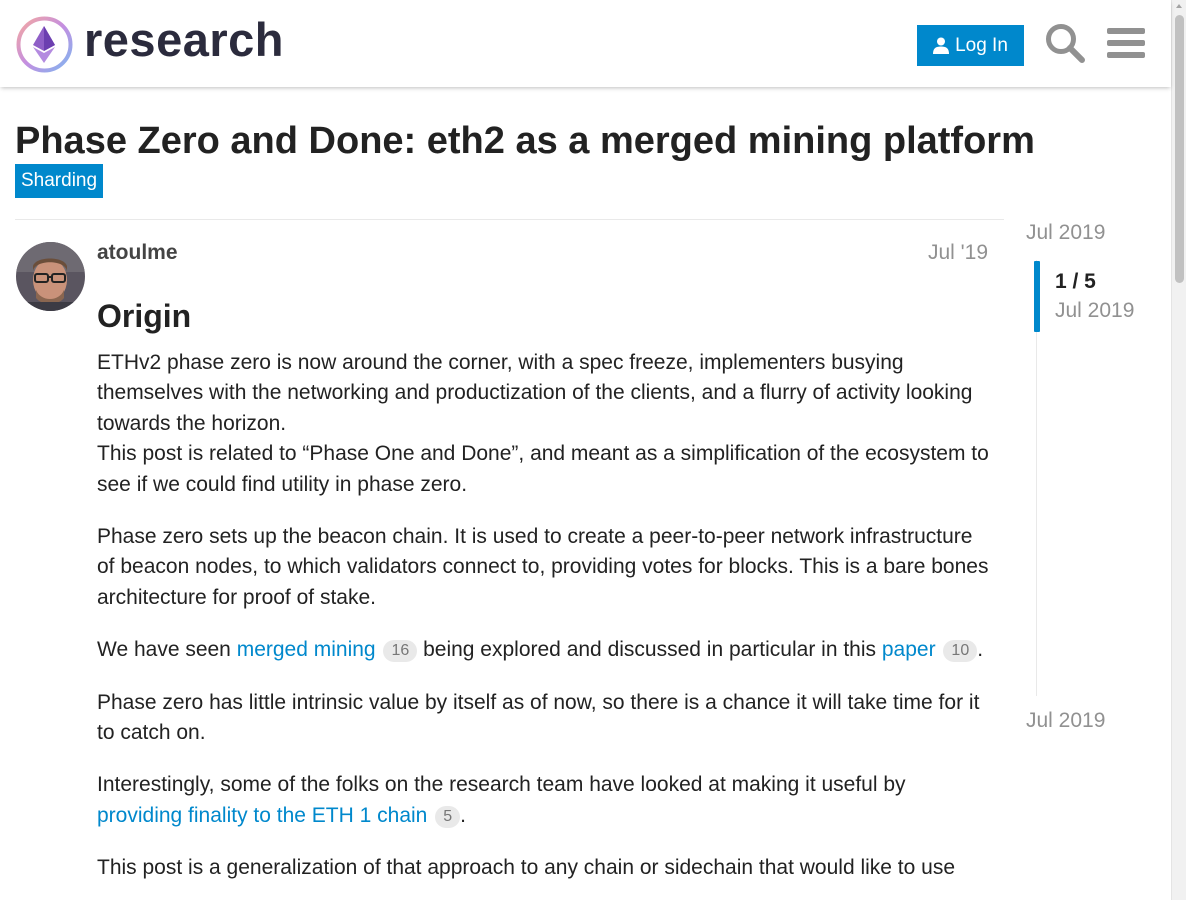  I want to click on search-icon, so click(1065, 43).